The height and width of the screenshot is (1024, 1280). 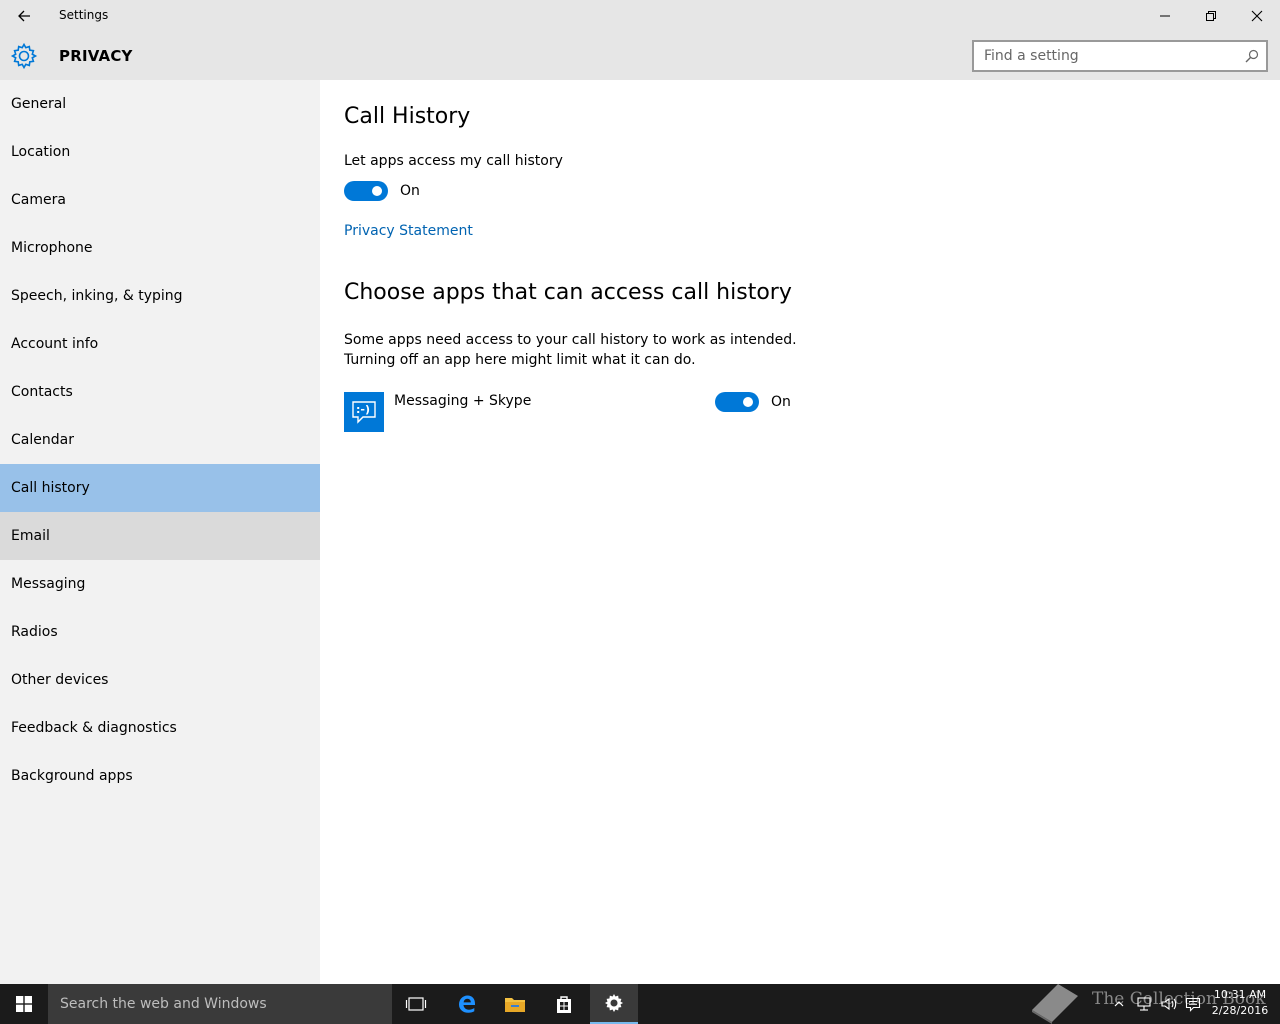 I want to click on action-center-icon, so click(x=1193, y=1004).